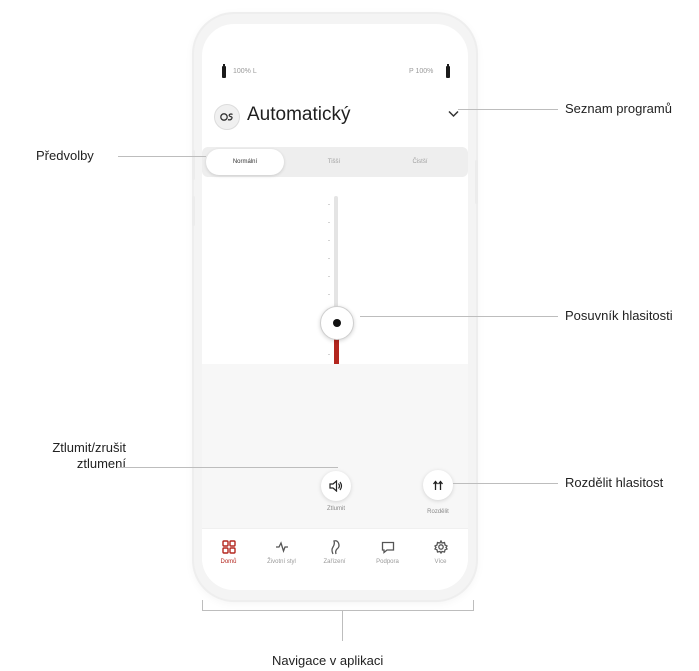 The width and height of the screenshot is (699, 671). What do you see at coordinates (420, 162) in the screenshot?
I see `preset-clearer: Čistší` at bounding box center [420, 162].